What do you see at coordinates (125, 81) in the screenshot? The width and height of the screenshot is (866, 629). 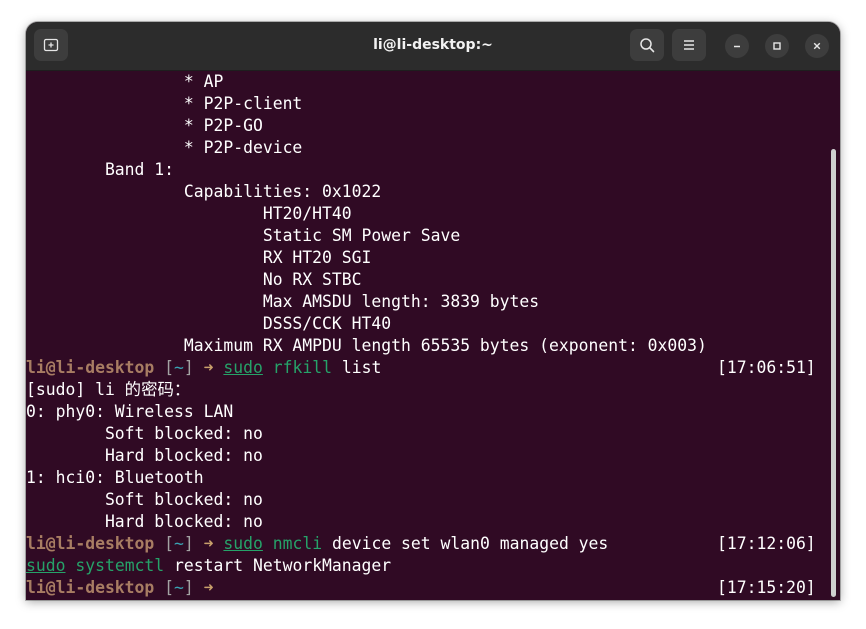 I see `output-line: * AP` at bounding box center [125, 81].